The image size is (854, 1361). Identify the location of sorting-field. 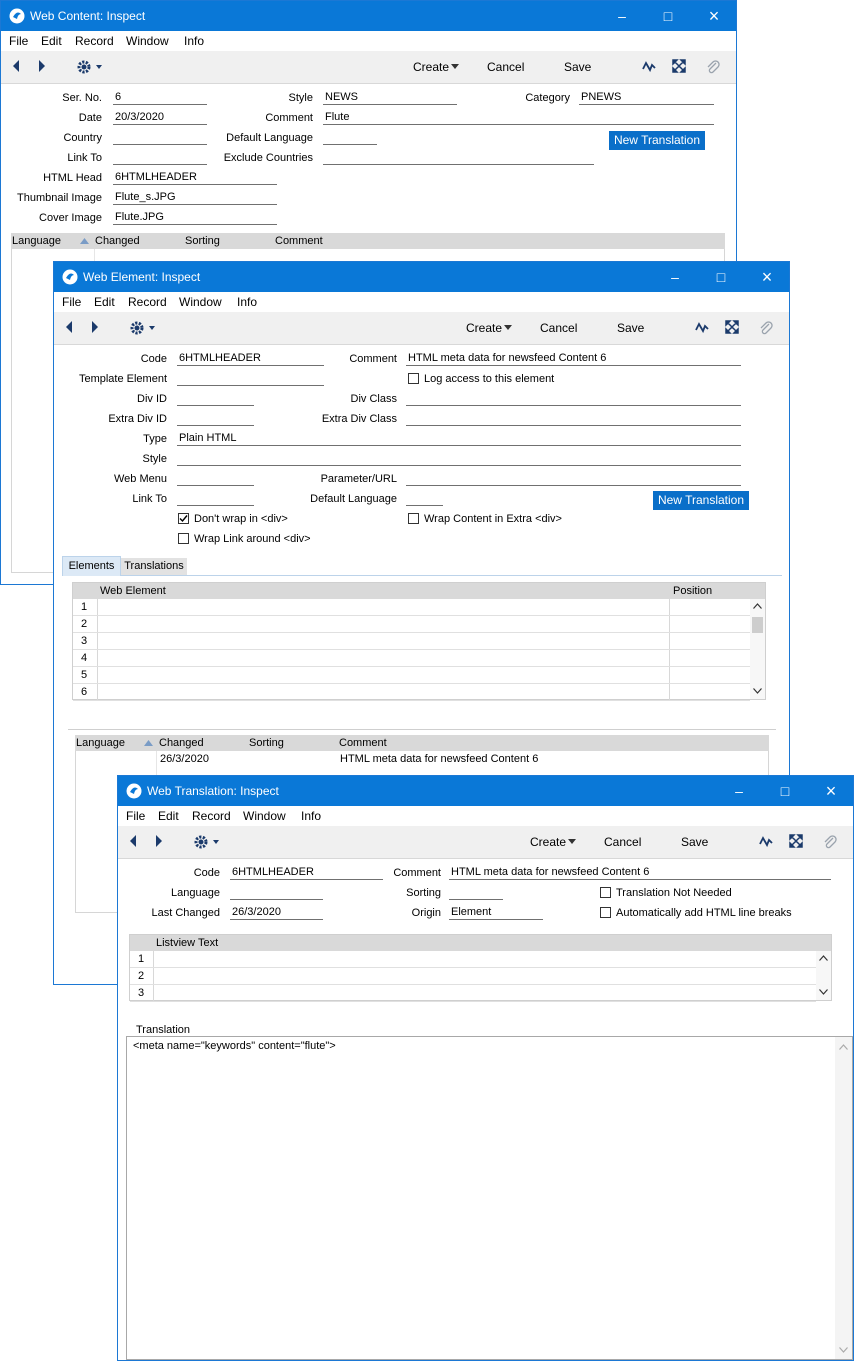
(476, 893).